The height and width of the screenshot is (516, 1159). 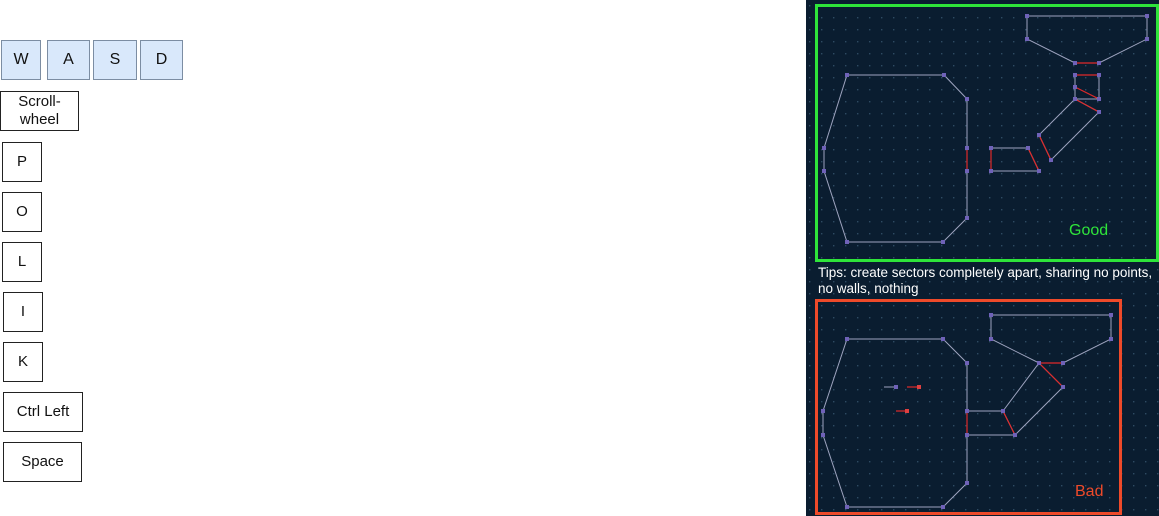 I want to click on key-k: K, so click(x=23, y=362).